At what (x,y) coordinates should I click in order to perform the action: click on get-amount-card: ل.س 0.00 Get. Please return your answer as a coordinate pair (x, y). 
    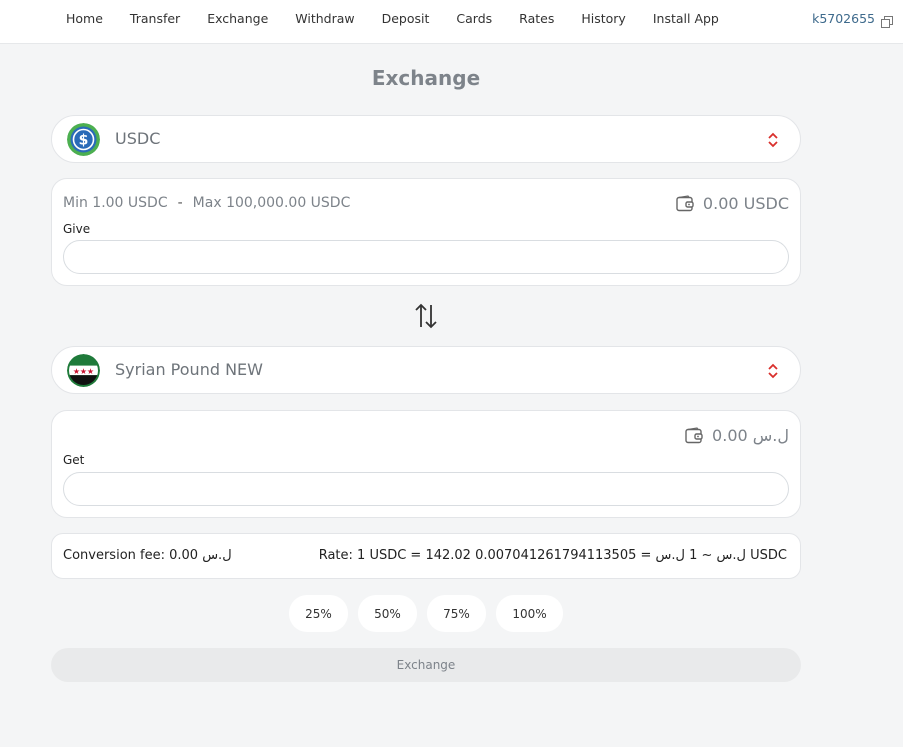
    Looking at the image, I should click on (426, 464).